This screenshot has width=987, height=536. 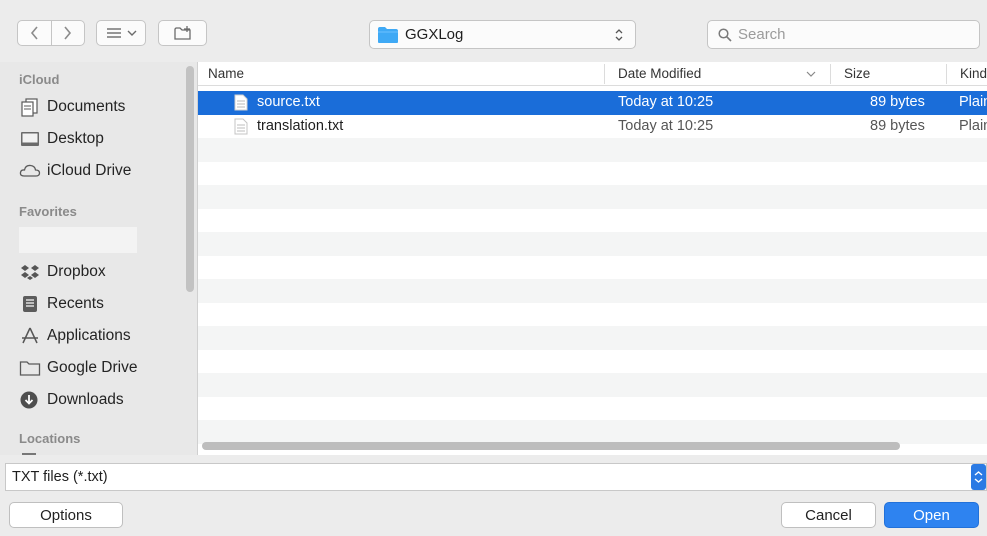 What do you see at coordinates (496, 477) in the screenshot?
I see `file-type-select: TXT files (*.txt)` at bounding box center [496, 477].